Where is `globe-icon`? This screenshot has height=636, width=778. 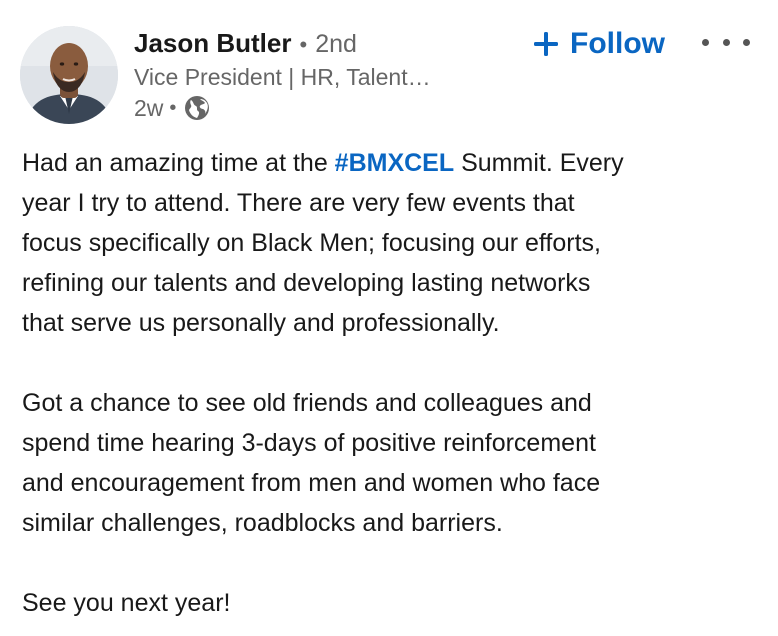
globe-icon is located at coordinates (197, 108).